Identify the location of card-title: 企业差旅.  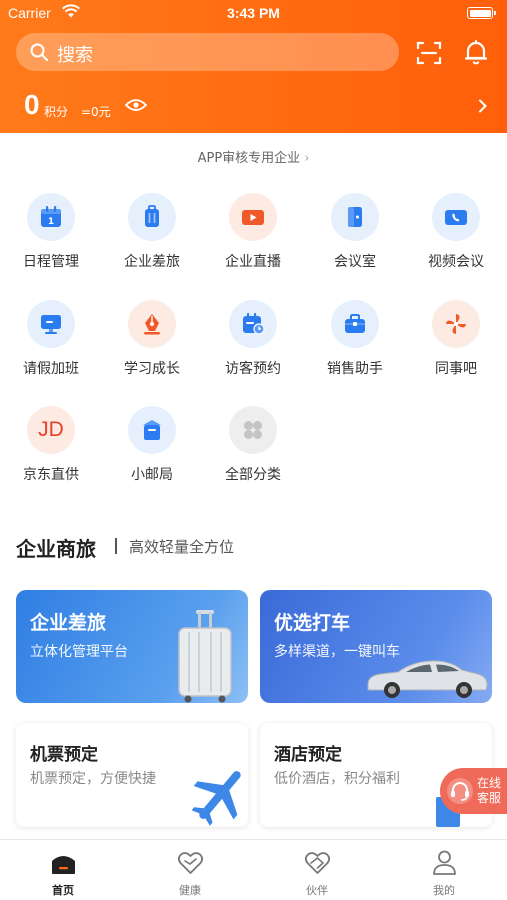
(68, 623).